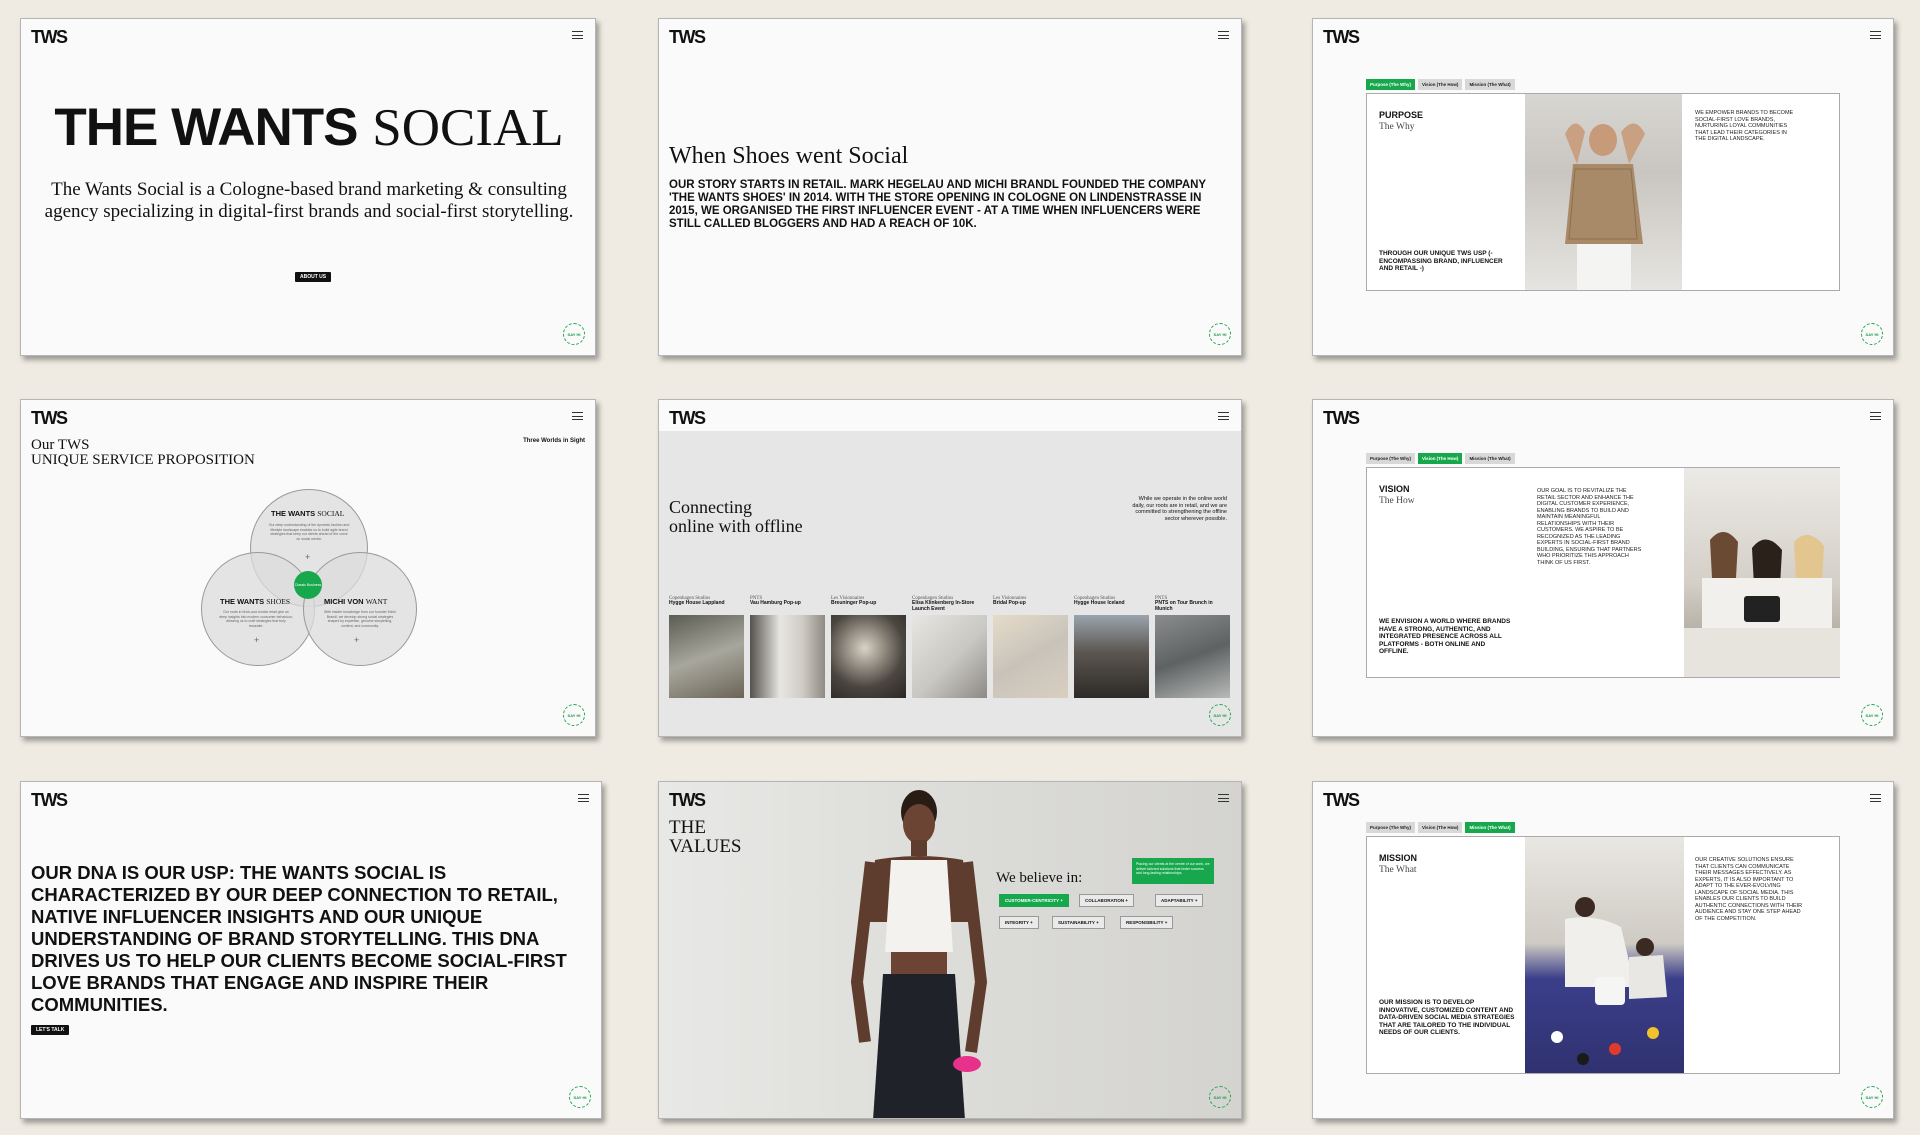 The height and width of the screenshot is (1135, 1920). What do you see at coordinates (278, 601) in the screenshot?
I see `circle-shoes-title-light: SHOES` at bounding box center [278, 601].